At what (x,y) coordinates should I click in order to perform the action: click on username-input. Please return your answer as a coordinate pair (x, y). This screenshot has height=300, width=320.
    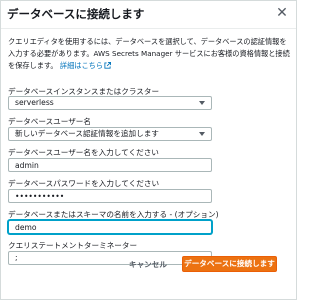
    Looking at the image, I should click on (110, 165).